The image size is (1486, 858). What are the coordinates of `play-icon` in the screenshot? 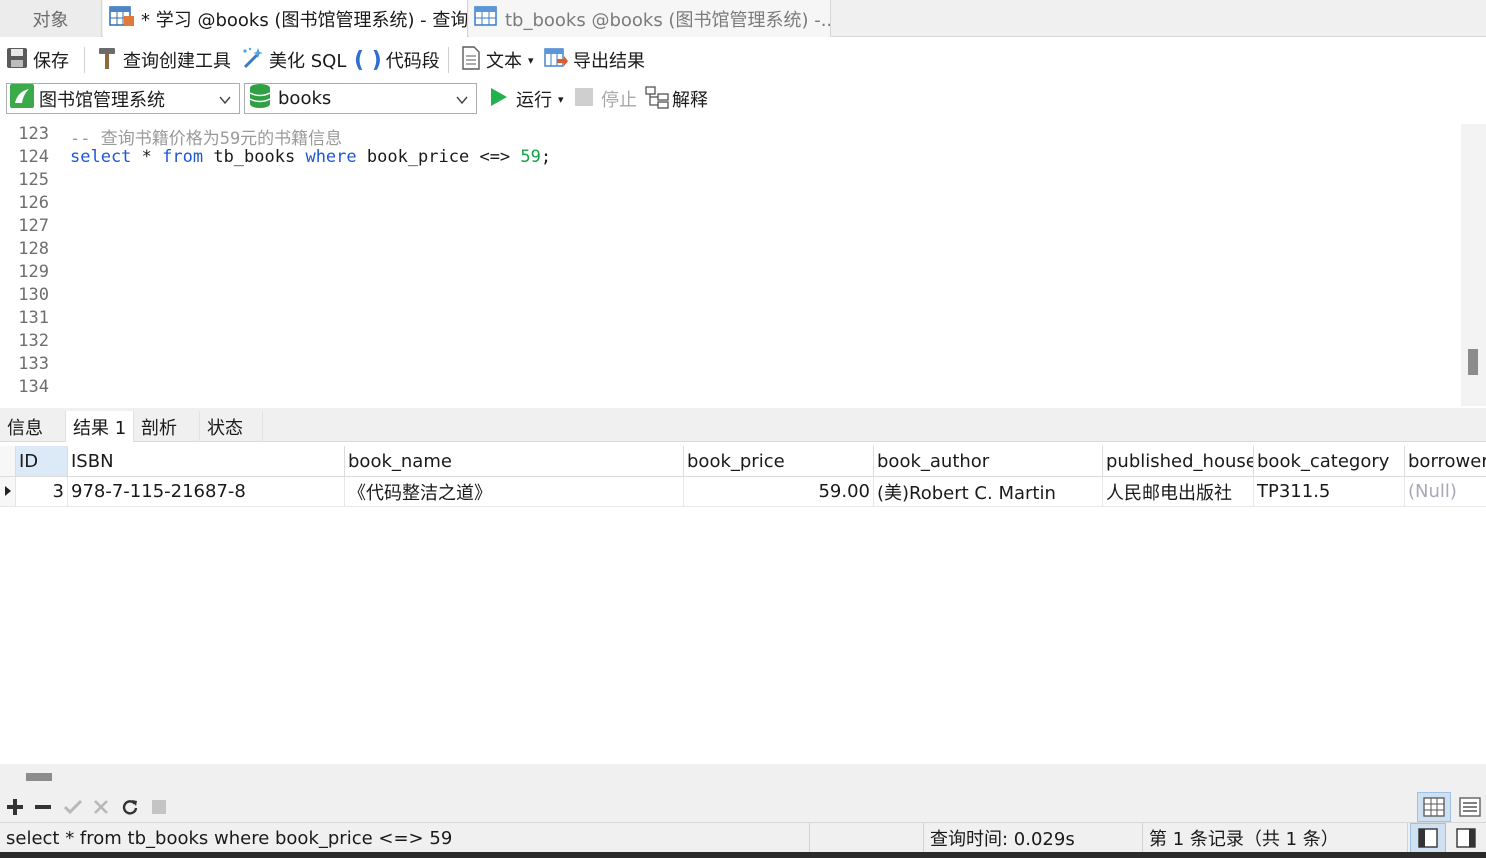 It's located at (498, 99).